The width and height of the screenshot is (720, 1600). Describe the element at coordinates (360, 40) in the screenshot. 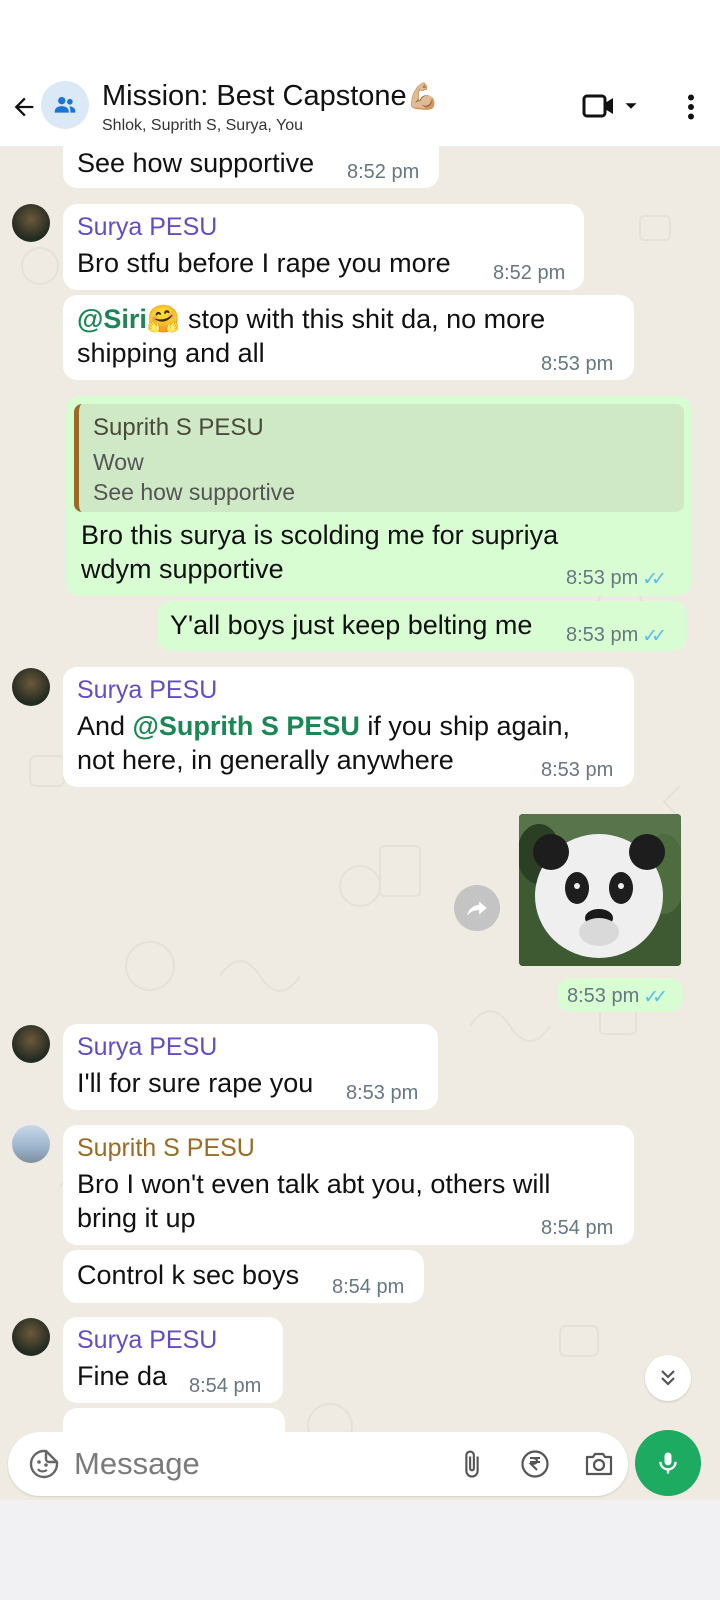

I see `status-bar` at that location.